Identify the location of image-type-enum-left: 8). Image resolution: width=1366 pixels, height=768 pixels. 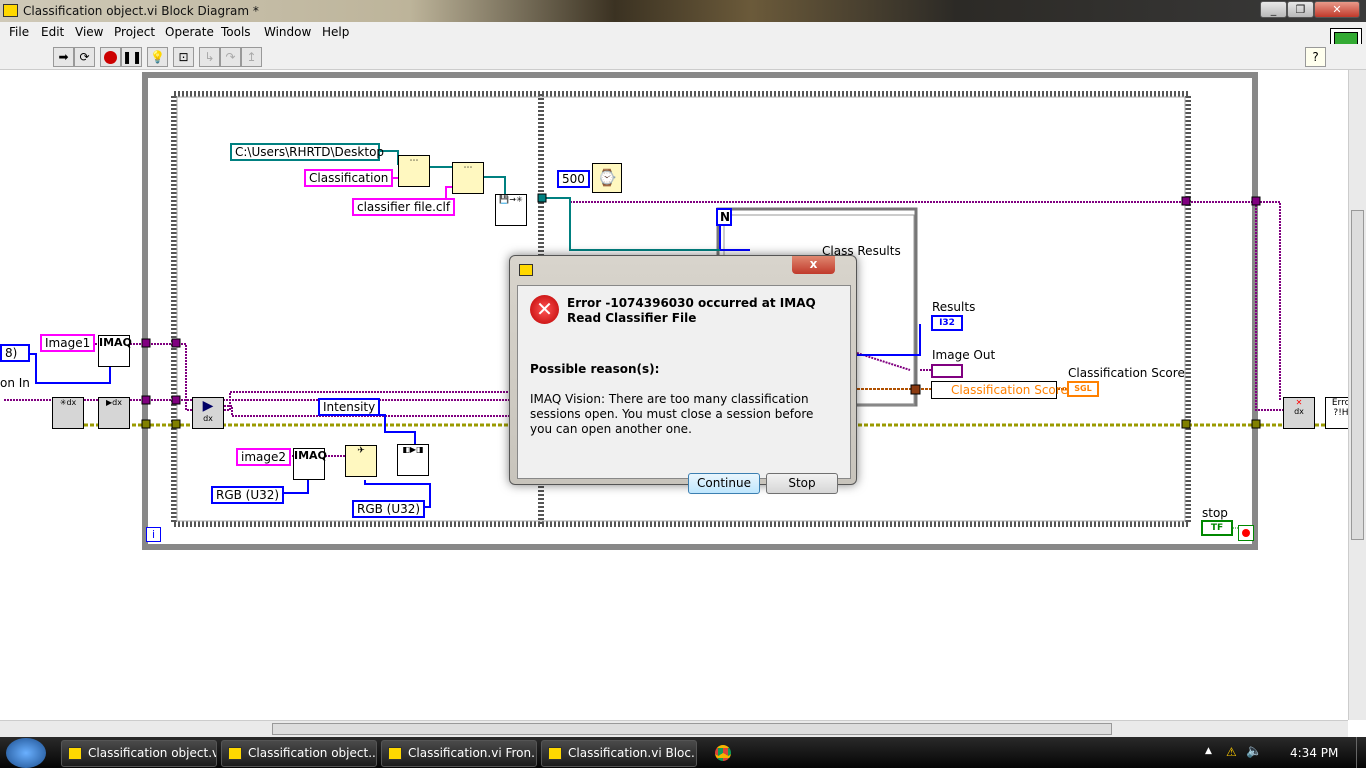
(15, 353).